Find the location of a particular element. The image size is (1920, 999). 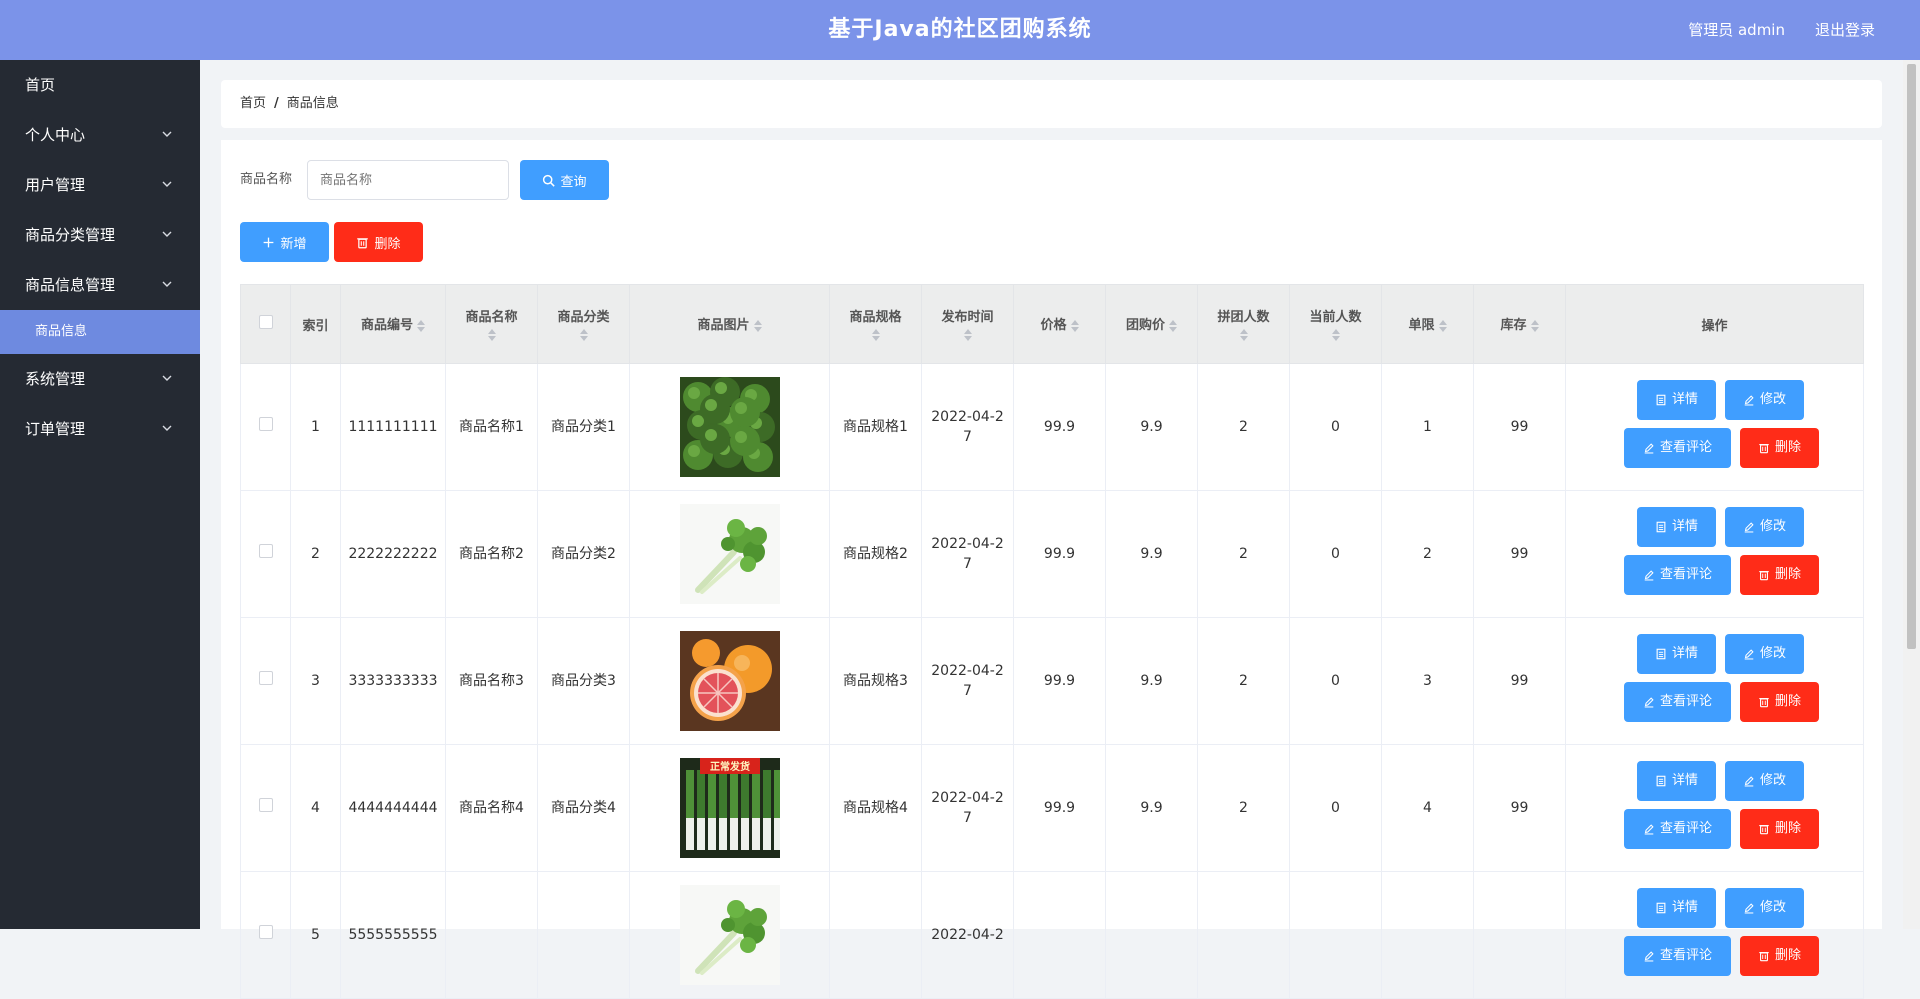

table-row: 5 5555555555 2022-04-2 详情 修改 查看评论 删除 is located at coordinates (1052, 935).